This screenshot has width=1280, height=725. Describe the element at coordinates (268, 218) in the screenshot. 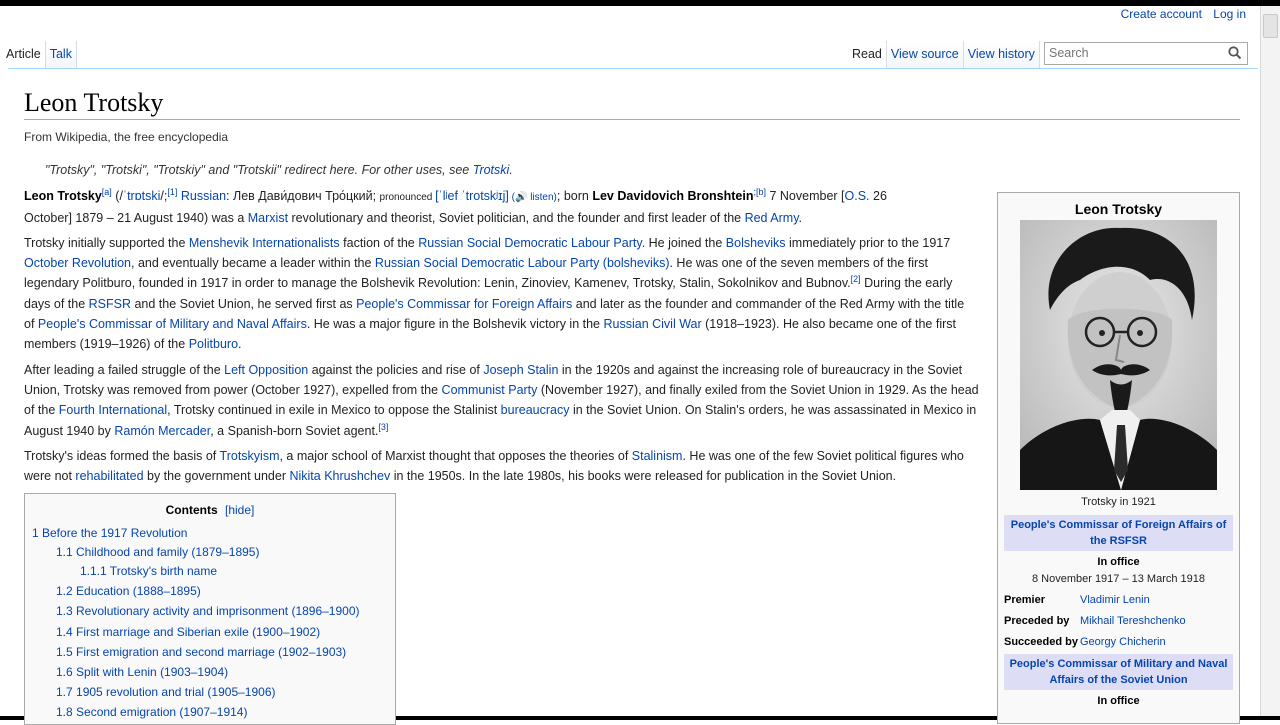

I see `marxist-link: Marxist` at that location.